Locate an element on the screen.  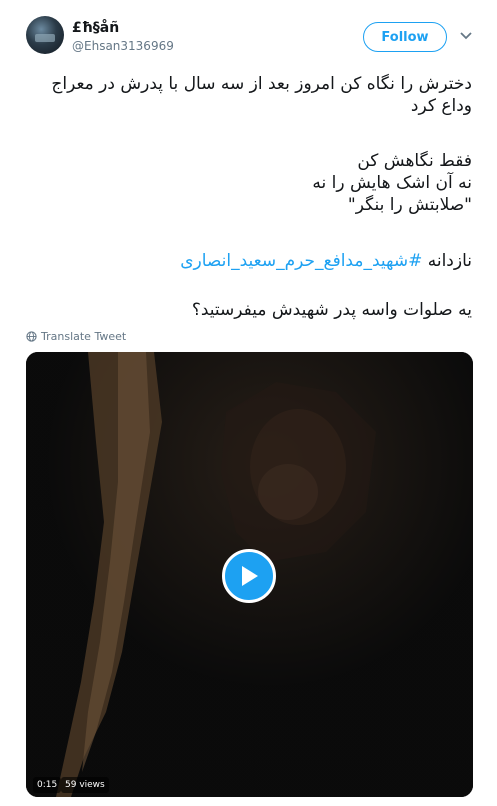
tweet-line: "صلابتش را بنگر" is located at coordinates (409, 205).